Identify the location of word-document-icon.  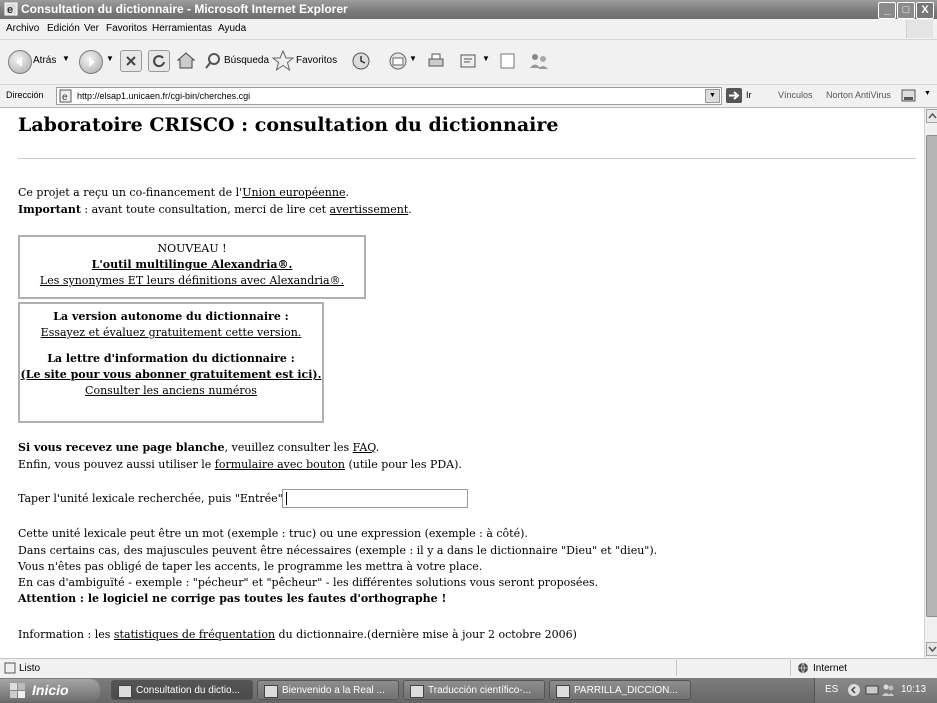
(563, 691).